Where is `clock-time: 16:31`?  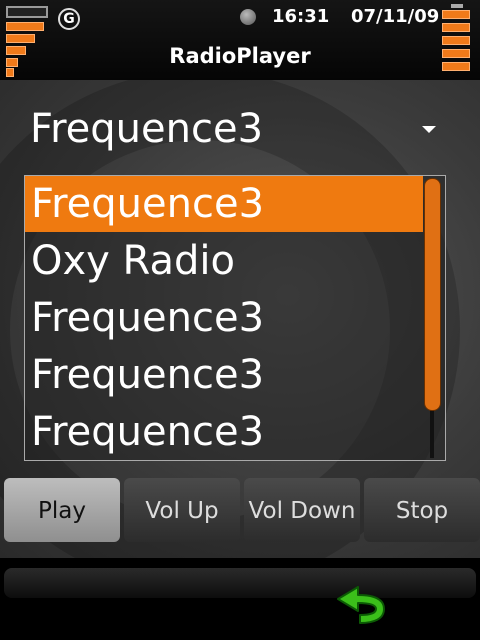 clock-time: 16:31 is located at coordinates (301, 16).